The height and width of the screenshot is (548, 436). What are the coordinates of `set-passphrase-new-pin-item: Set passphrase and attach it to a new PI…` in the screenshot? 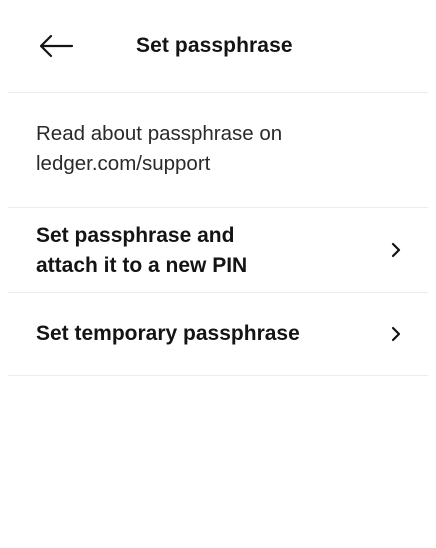 It's located at (218, 250).